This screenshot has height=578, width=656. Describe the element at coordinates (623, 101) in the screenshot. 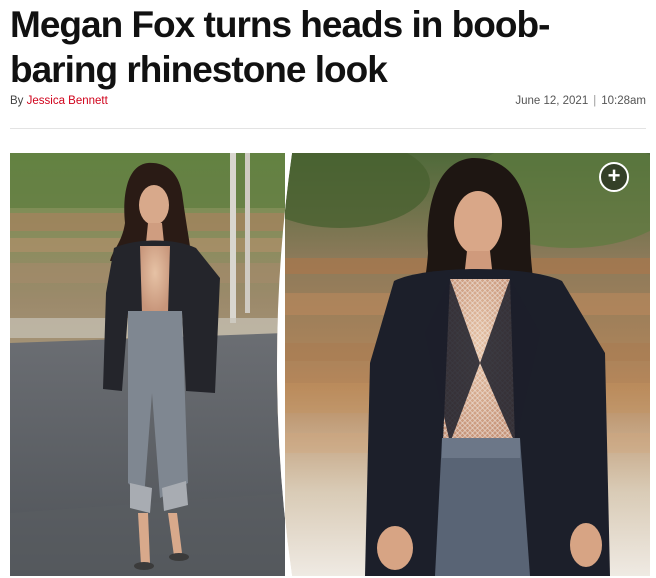

I see `publish-time: 10:28am` at that location.